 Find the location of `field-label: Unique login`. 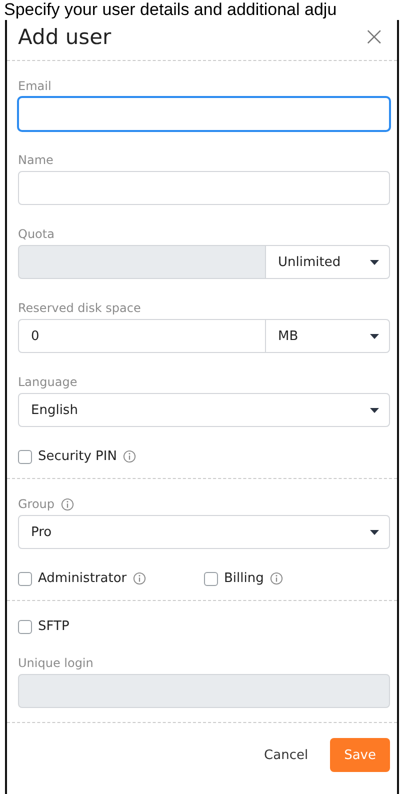

field-label: Unique login is located at coordinates (56, 663).